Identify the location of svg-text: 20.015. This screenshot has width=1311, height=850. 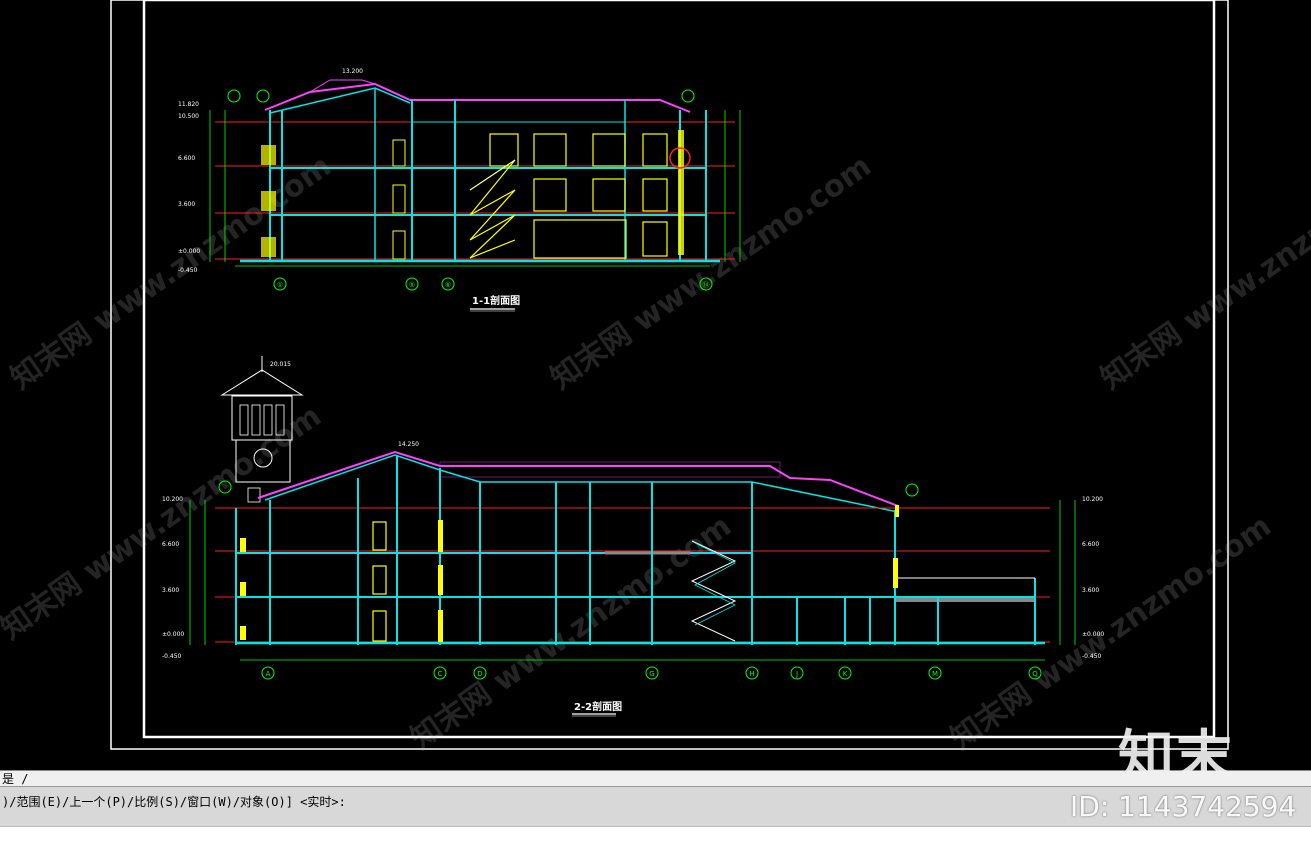
(280, 364).